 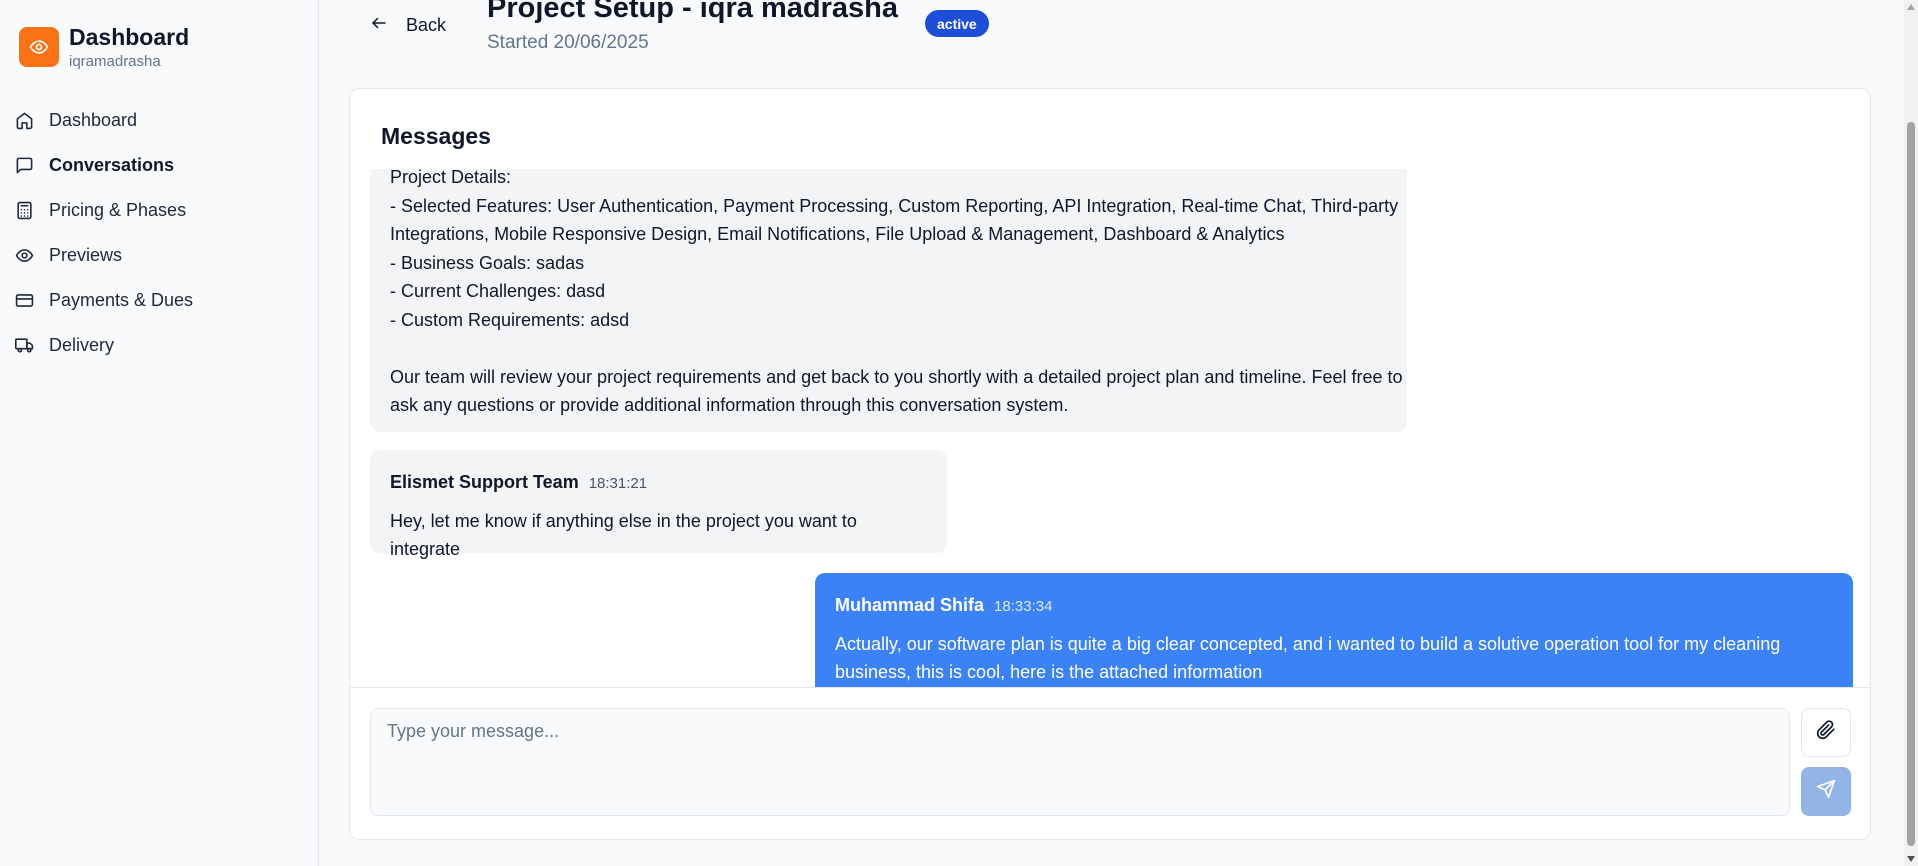 What do you see at coordinates (436, 136) in the screenshot?
I see `messages-title: Messages` at bounding box center [436, 136].